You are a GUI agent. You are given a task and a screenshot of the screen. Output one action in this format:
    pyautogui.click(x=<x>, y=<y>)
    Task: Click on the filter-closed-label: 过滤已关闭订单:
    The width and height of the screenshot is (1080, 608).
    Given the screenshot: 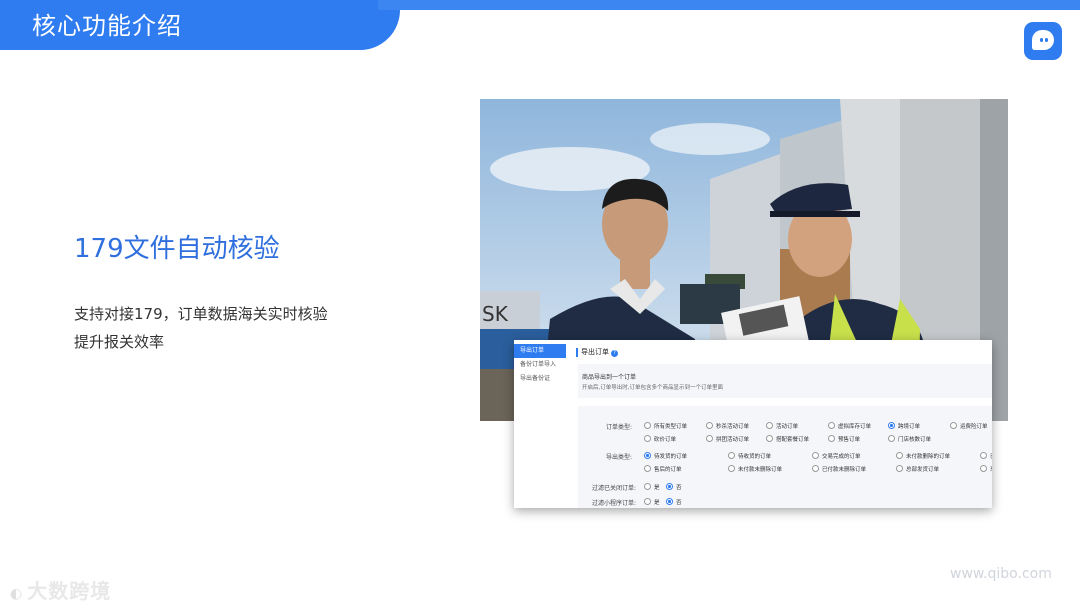 What is the action you would take?
    pyautogui.click(x=614, y=488)
    